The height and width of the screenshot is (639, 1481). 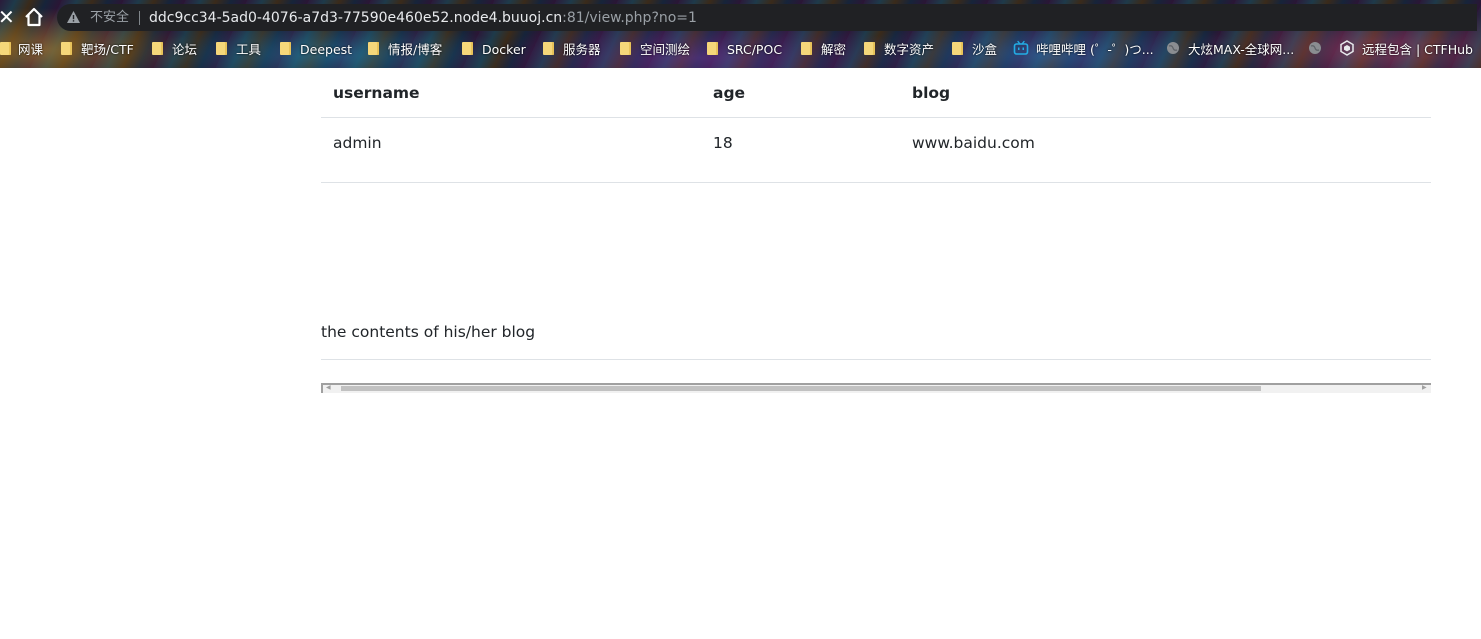 What do you see at coordinates (629, 18) in the screenshot?
I see `url-path: :81/view.php?no=1` at bounding box center [629, 18].